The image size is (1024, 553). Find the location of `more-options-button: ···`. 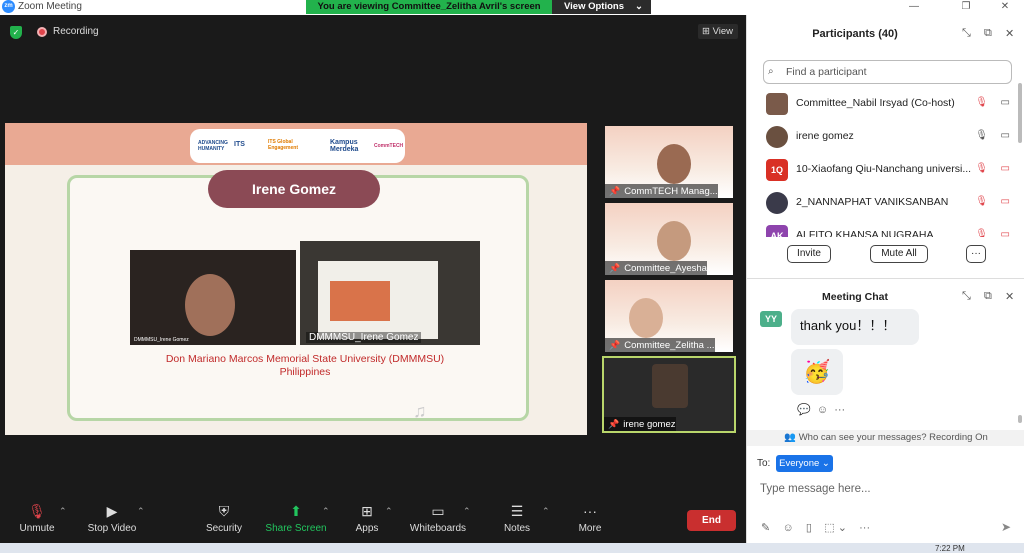

more-options-button: ··· is located at coordinates (976, 254).